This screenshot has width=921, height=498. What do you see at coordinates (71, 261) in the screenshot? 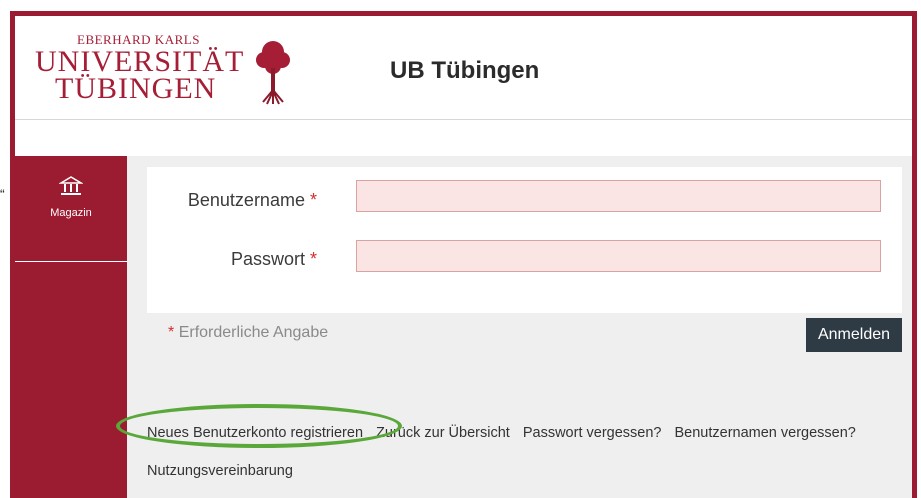
I see `sidebar-divider` at bounding box center [71, 261].